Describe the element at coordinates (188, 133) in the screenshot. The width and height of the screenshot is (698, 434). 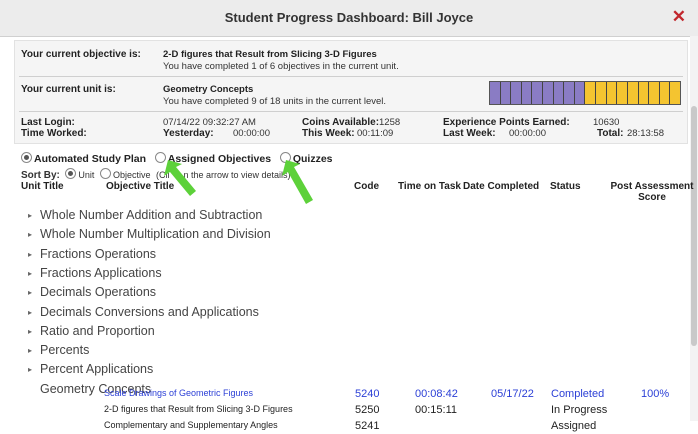
I see `yesterday-label: Yesterday:` at that location.